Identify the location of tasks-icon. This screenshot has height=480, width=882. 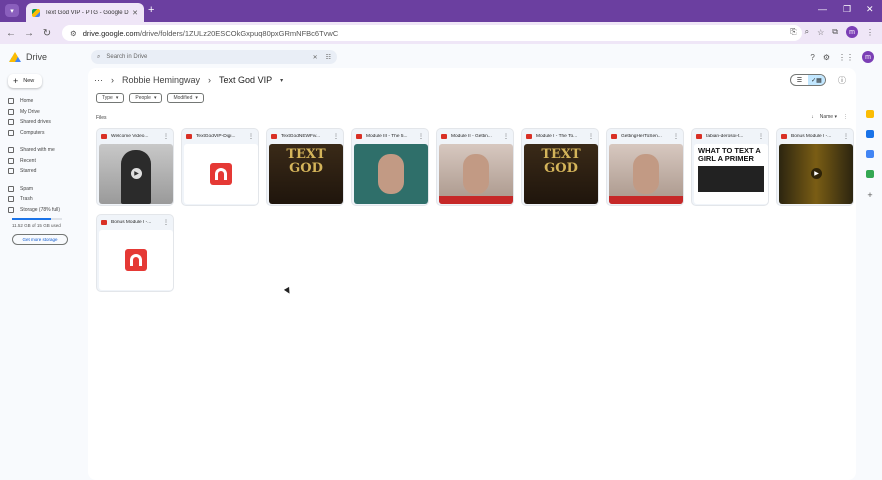
(870, 134).